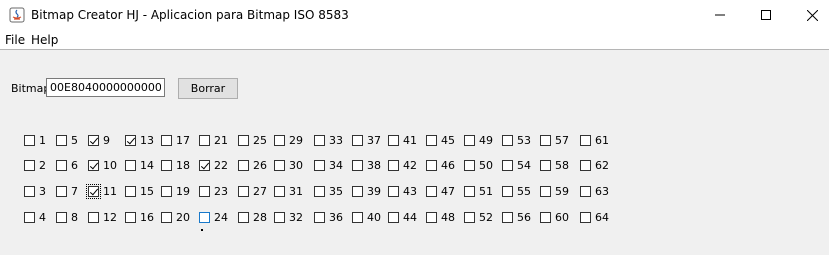  Describe the element at coordinates (440, 140) in the screenshot. I see `field-45-checkbox: 45` at that location.